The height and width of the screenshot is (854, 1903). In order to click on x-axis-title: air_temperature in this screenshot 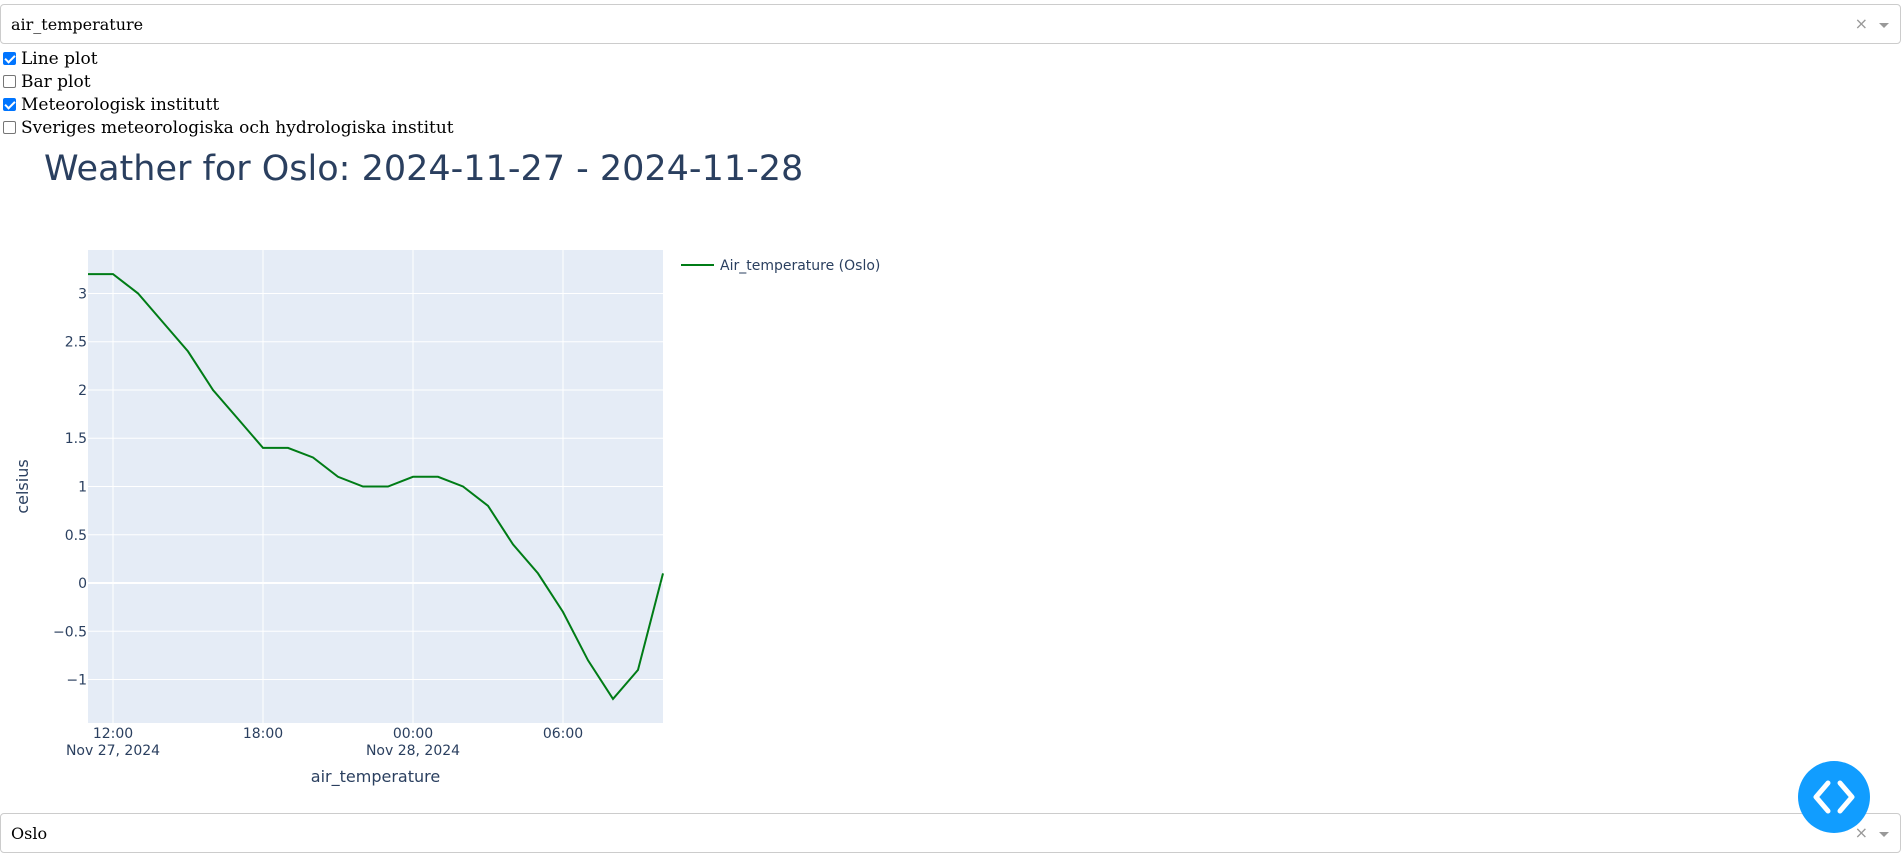, I will do `click(375, 777)`.